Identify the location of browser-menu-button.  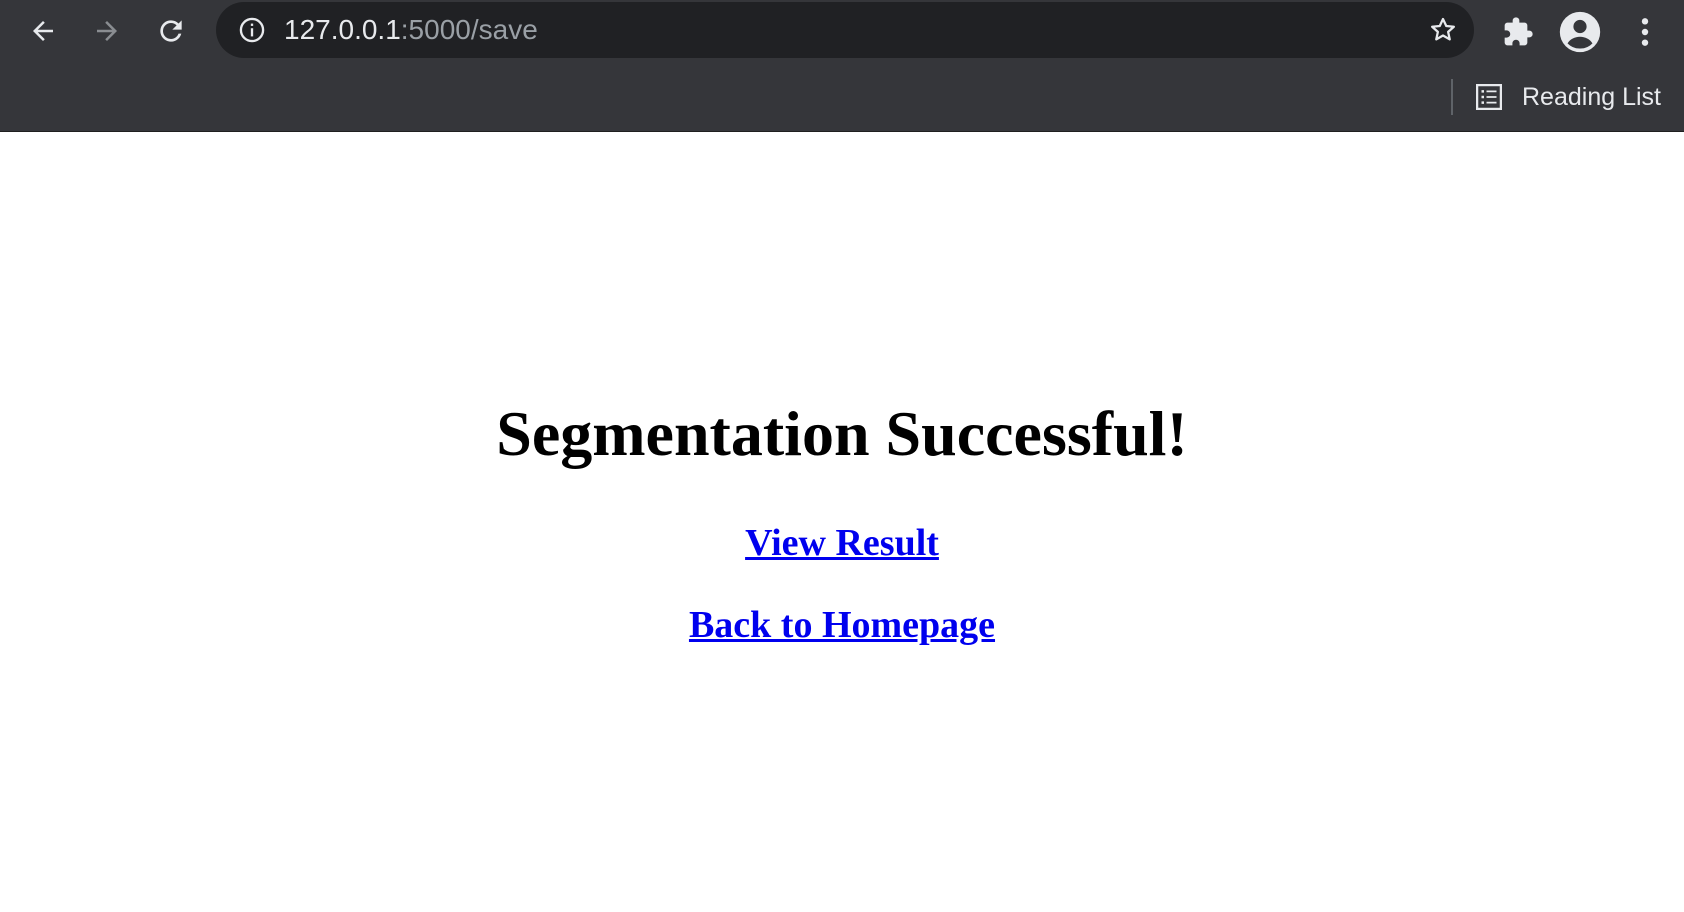
(1645, 32).